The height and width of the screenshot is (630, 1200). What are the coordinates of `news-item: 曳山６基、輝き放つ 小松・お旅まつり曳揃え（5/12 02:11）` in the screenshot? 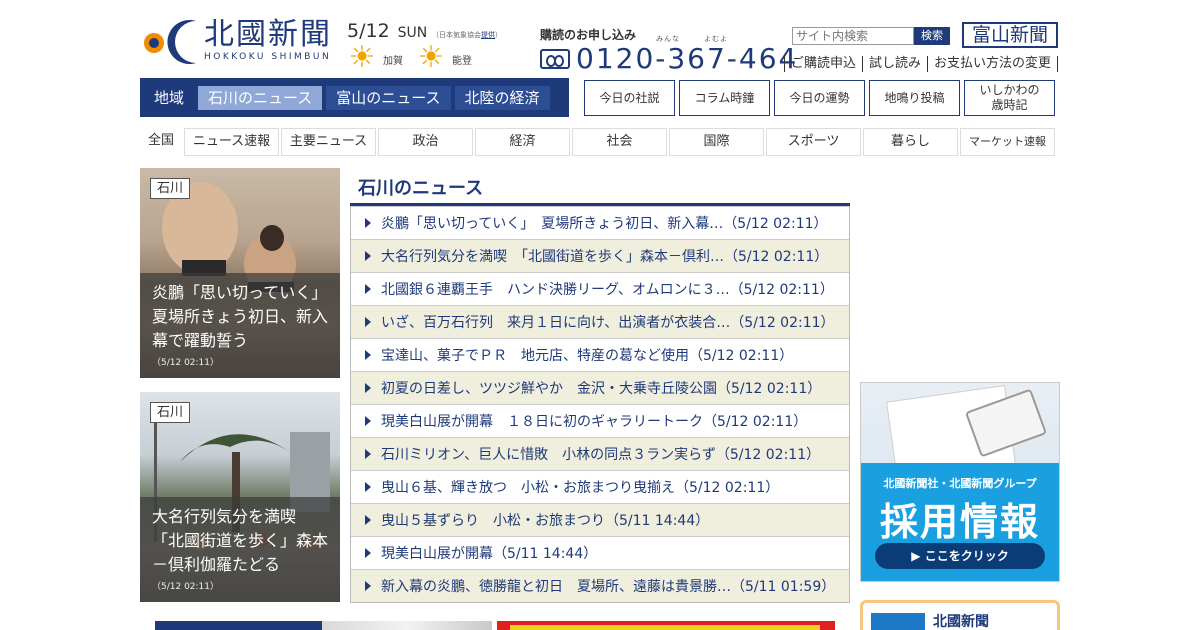 It's located at (600, 486).